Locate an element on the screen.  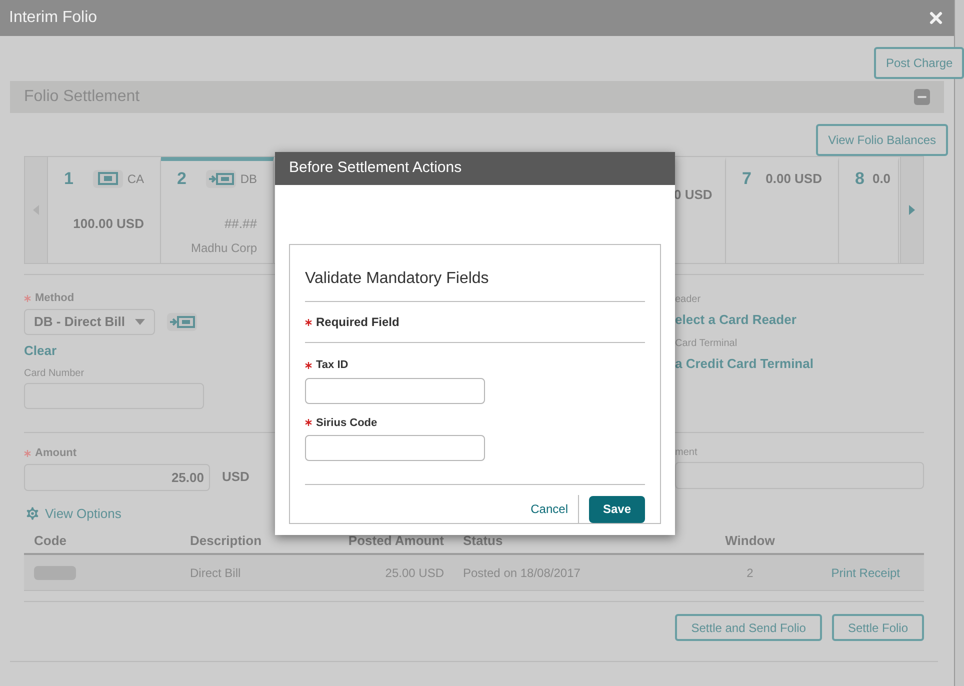
payment-type: DB is located at coordinates (248, 179).